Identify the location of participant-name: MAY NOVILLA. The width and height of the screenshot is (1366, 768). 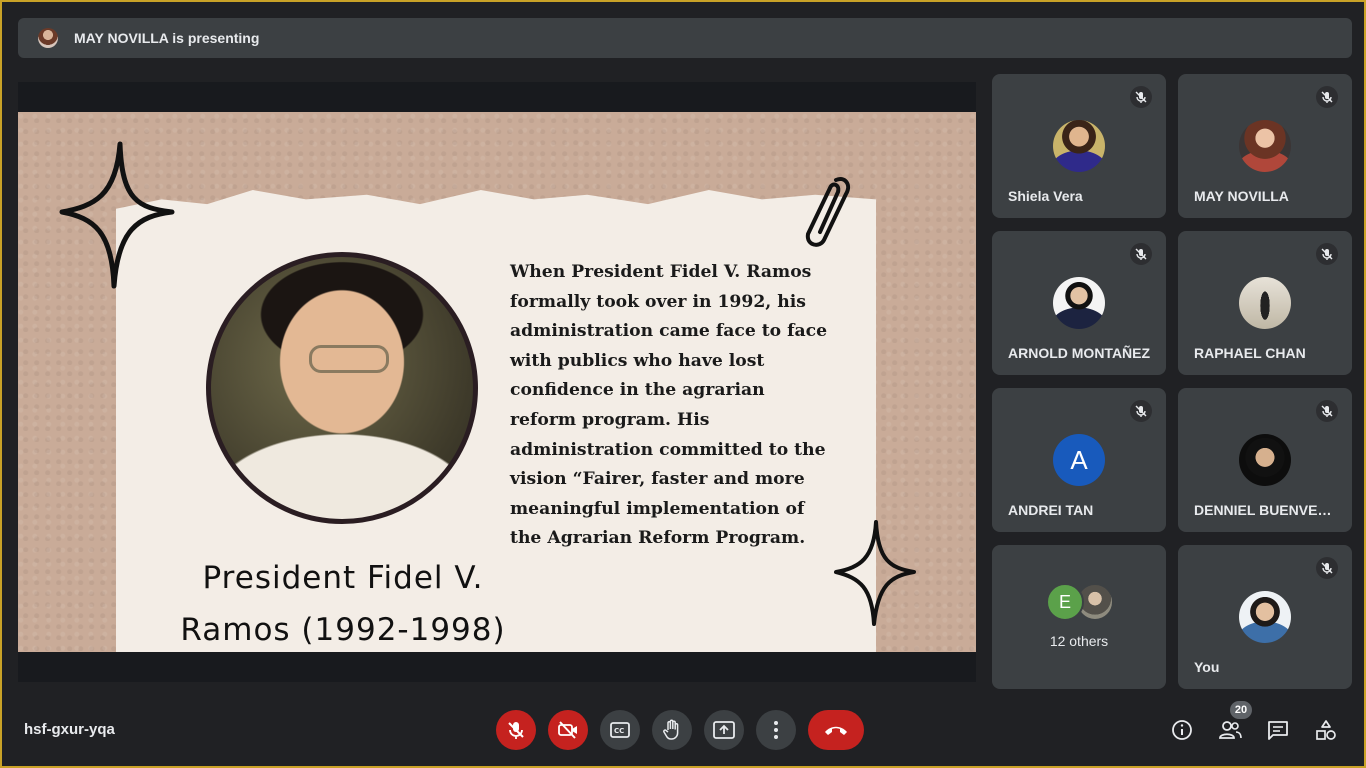
(1241, 196).